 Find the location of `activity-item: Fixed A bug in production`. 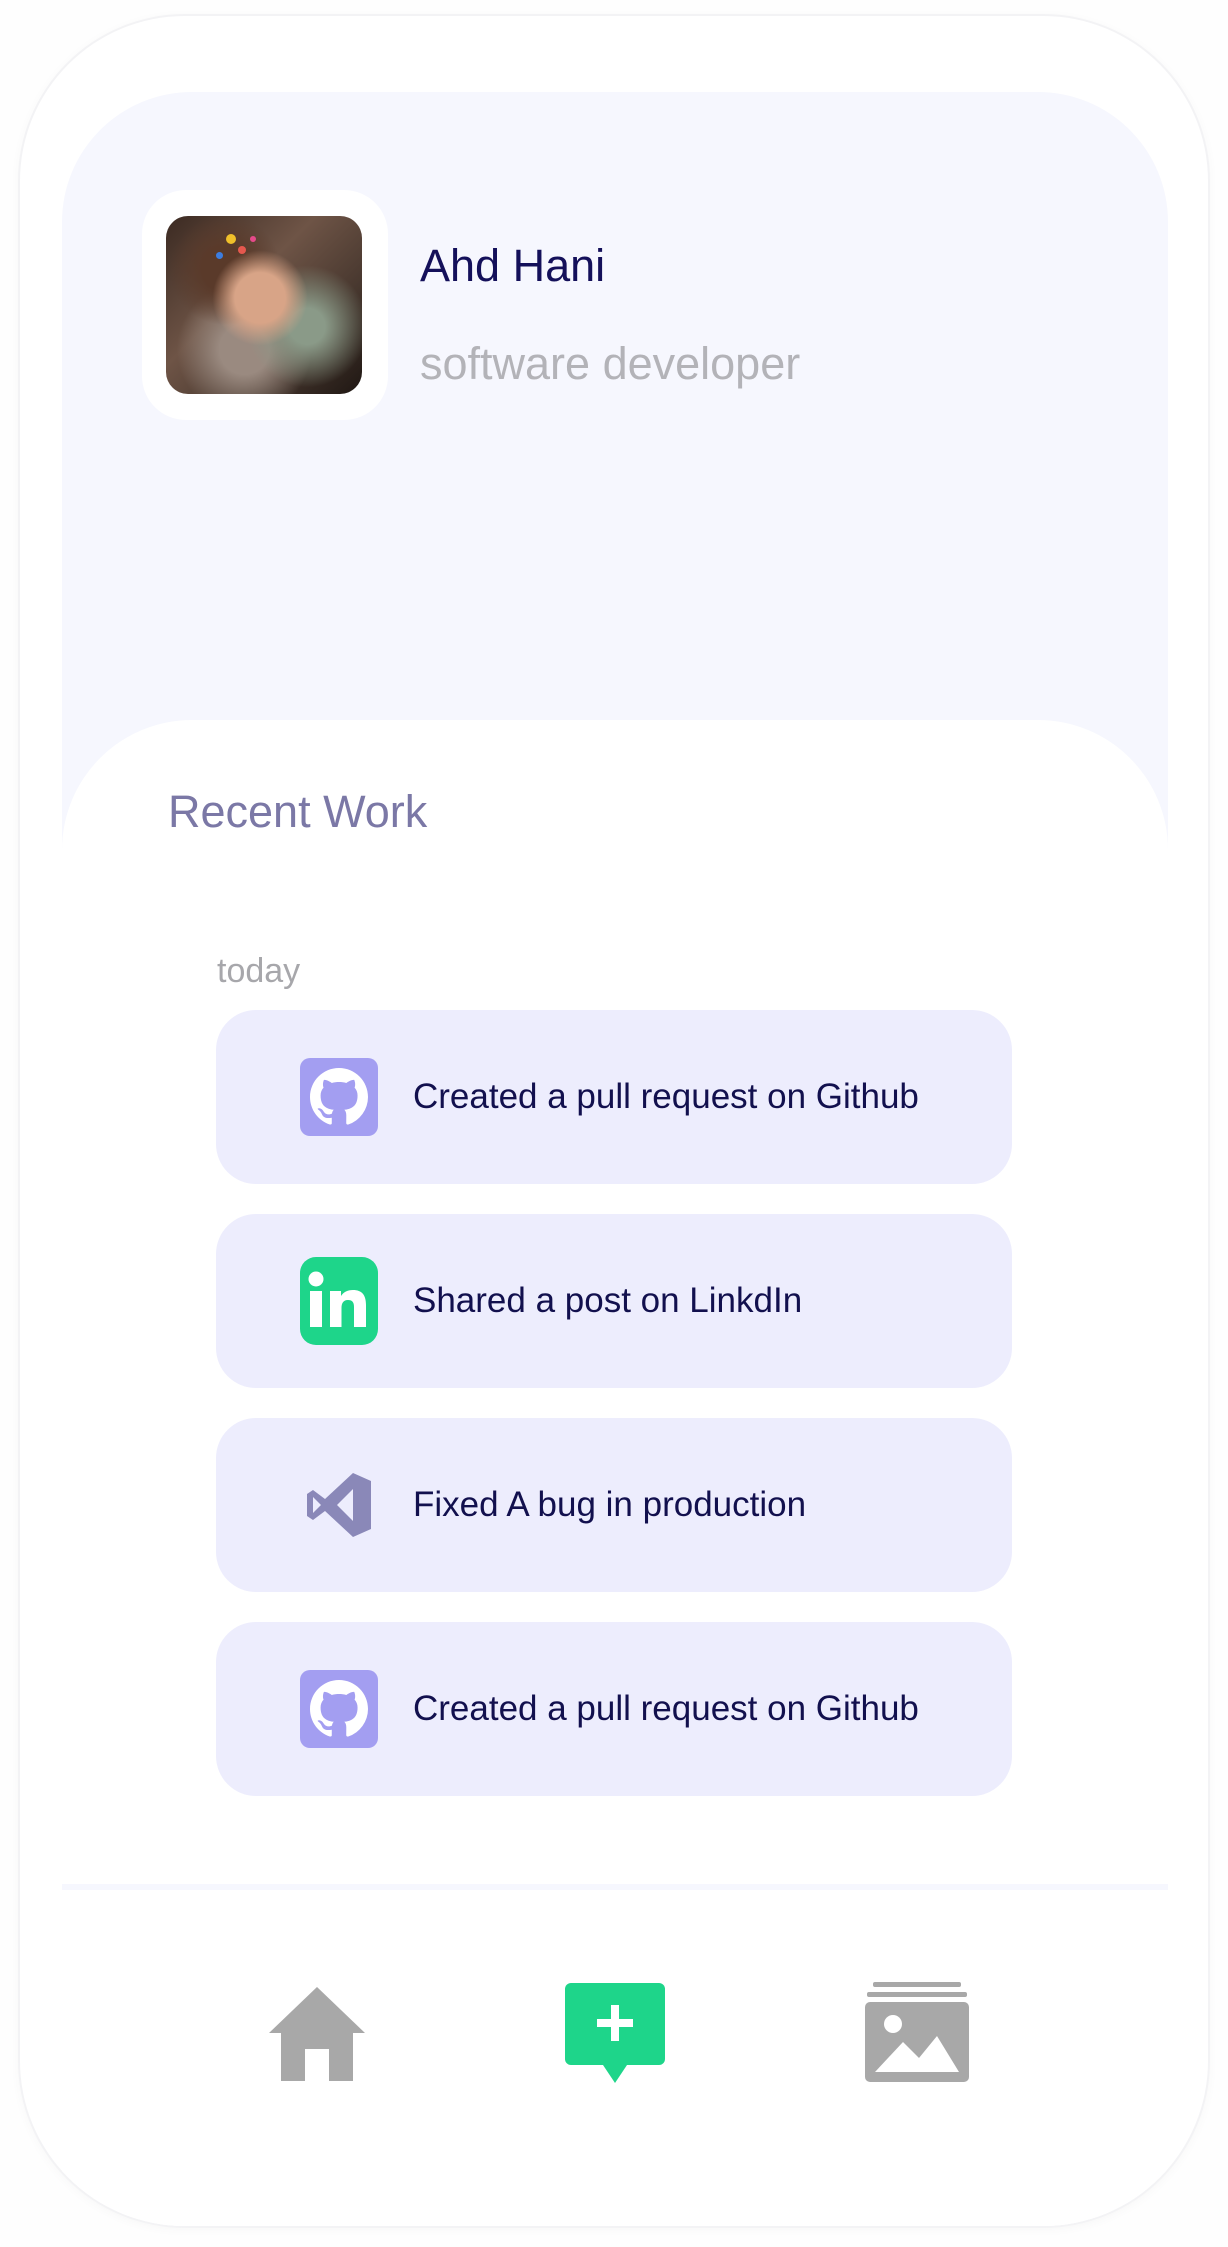

activity-item: Fixed A bug in production is located at coordinates (614, 1505).